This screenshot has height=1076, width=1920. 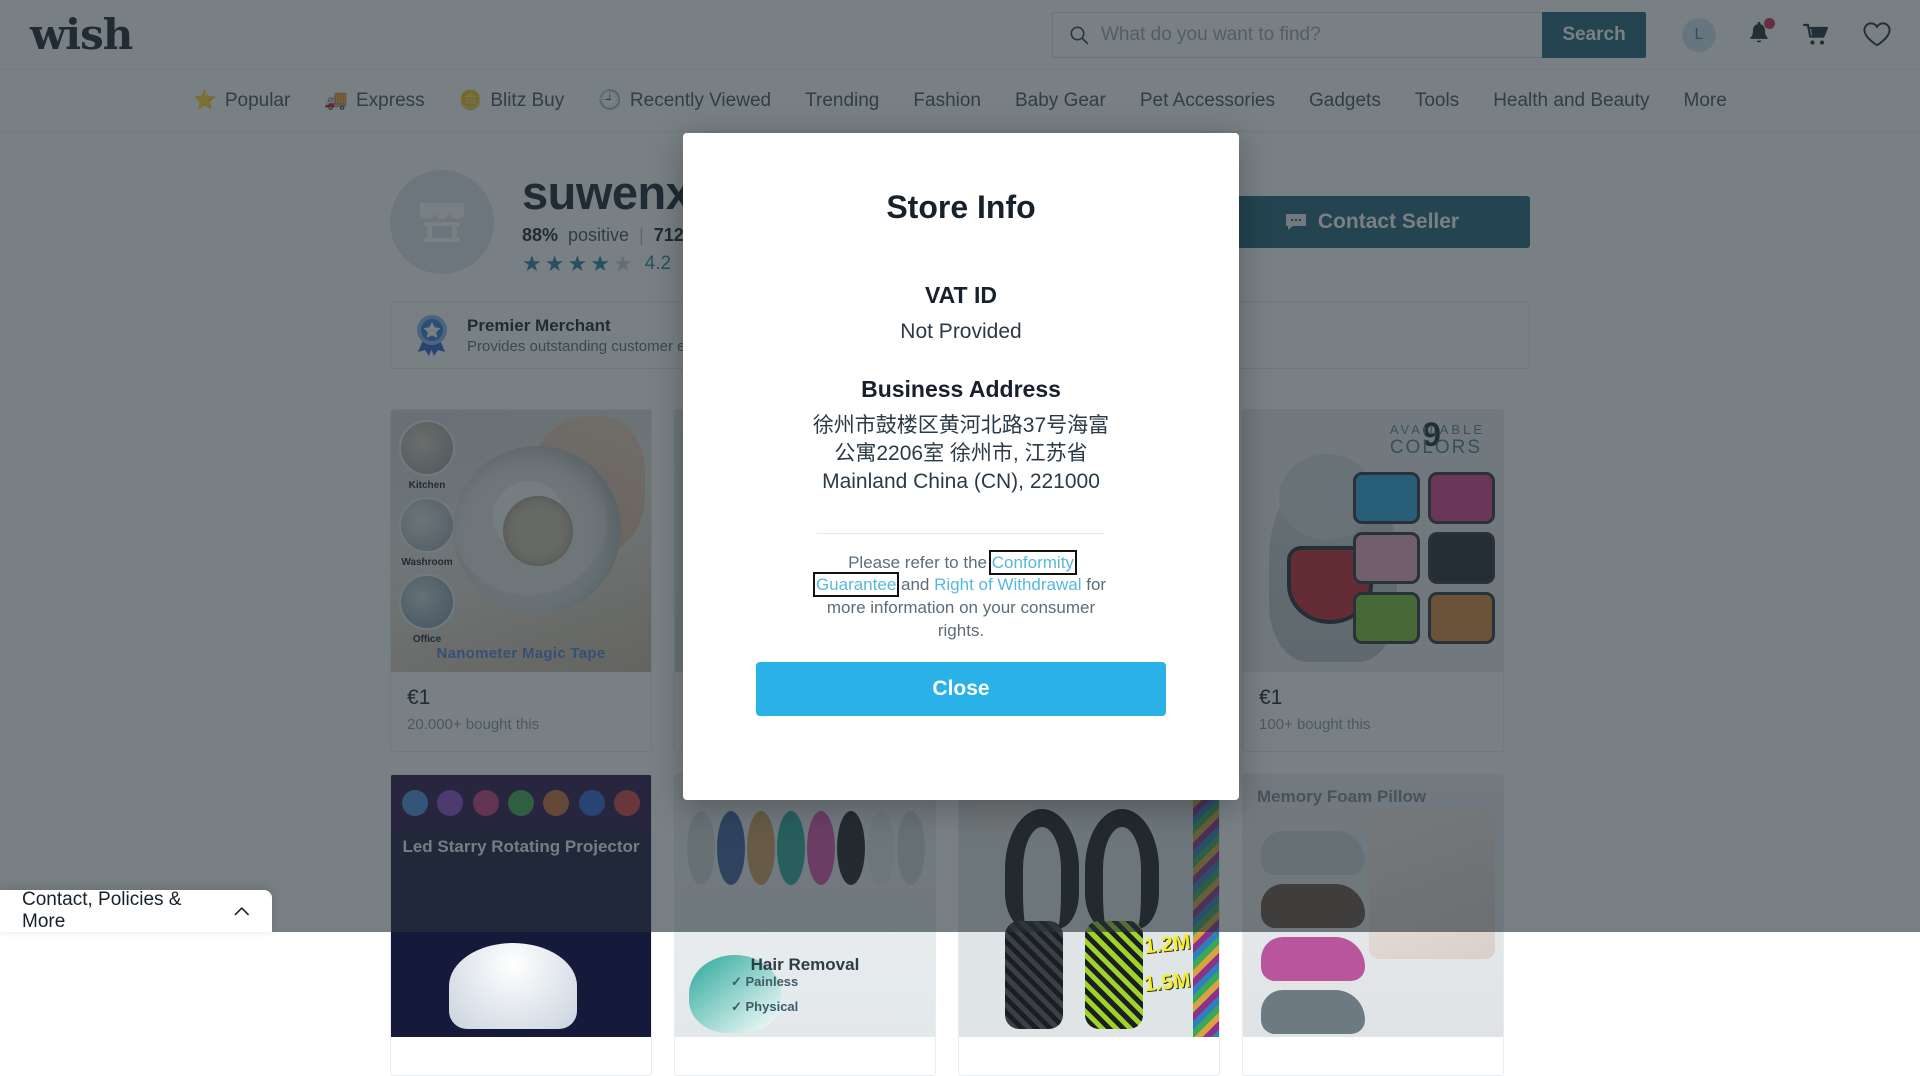 What do you see at coordinates (1007, 584) in the screenshot?
I see `right-of-withdrawal-link: Right of Withdrawal` at bounding box center [1007, 584].